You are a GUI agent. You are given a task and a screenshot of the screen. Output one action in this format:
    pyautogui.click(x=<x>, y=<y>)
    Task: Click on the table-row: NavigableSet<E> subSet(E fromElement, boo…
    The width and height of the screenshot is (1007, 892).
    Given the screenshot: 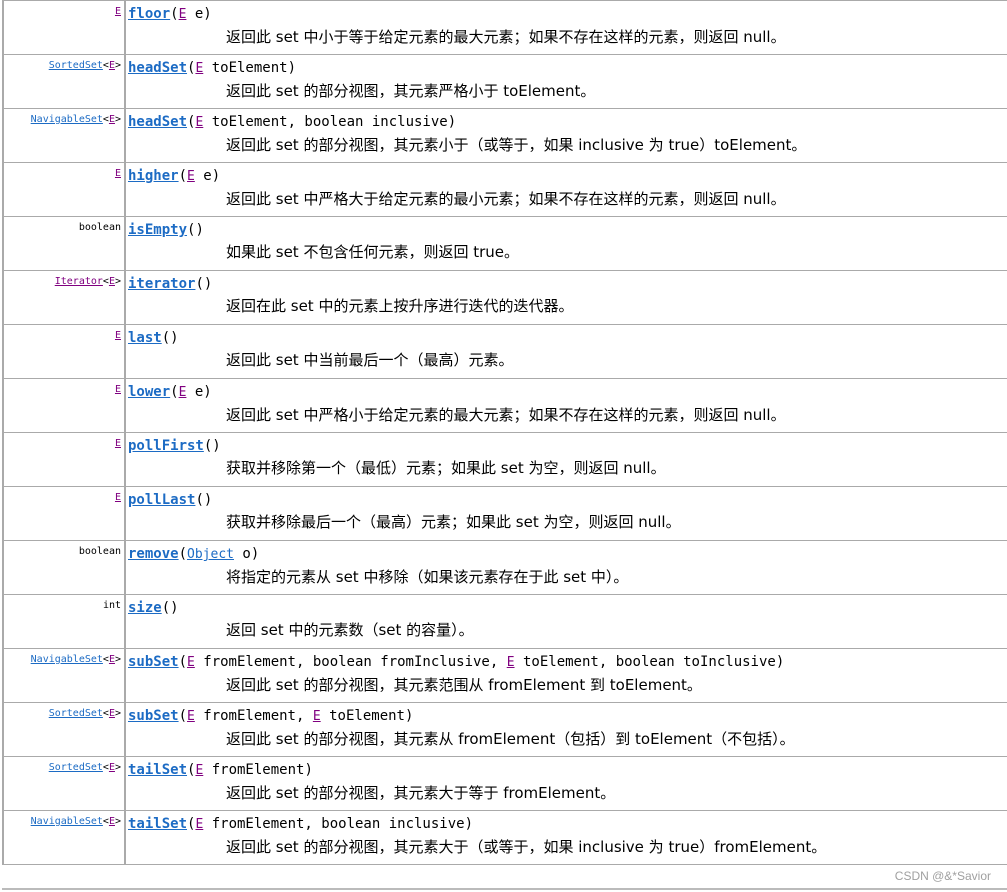 What is the action you would take?
    pyautogui.click(x=504, y=675)
    